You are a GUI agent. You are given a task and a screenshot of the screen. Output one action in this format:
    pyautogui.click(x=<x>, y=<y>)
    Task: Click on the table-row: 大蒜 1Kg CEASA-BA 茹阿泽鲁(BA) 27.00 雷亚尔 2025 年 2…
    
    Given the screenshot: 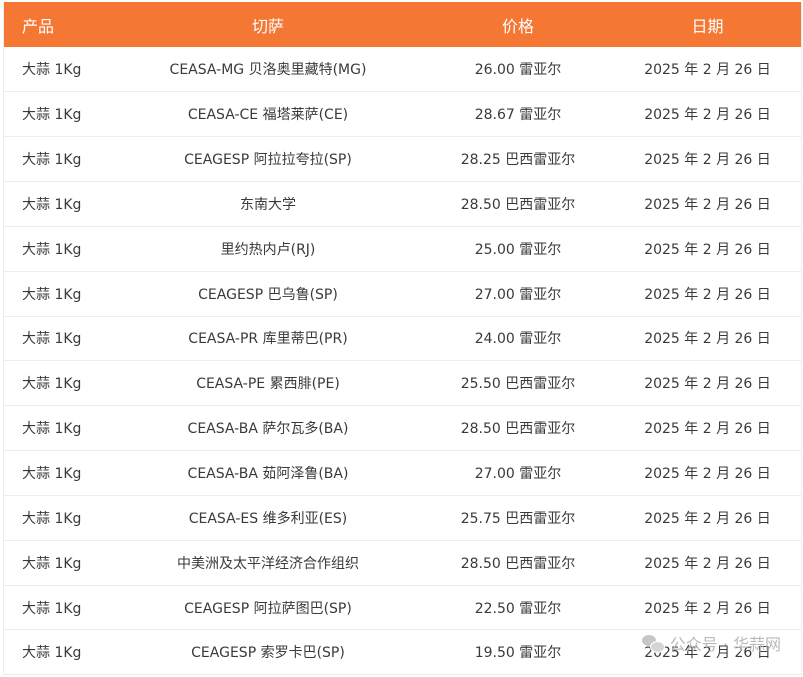 What is the action you would take?
    pyautogui.click(x=402, y=473)
    